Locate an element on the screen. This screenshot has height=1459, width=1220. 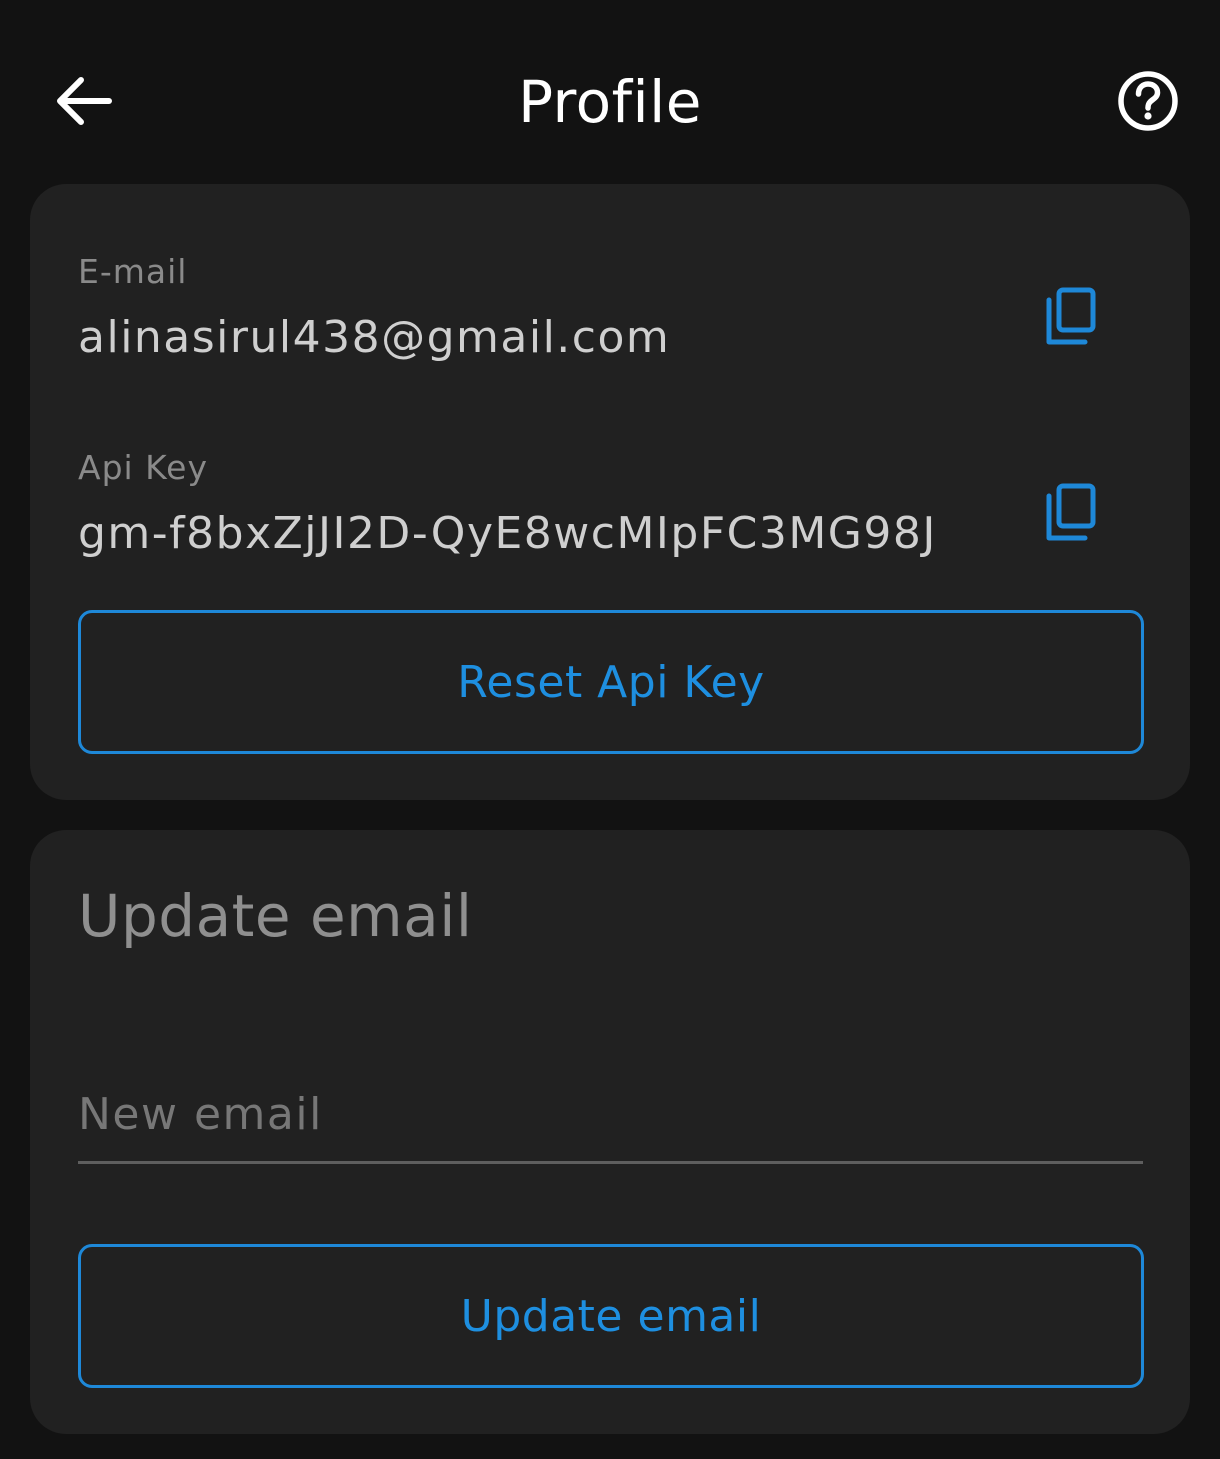
help-circle-icon is located at coordinates (1148, 101).